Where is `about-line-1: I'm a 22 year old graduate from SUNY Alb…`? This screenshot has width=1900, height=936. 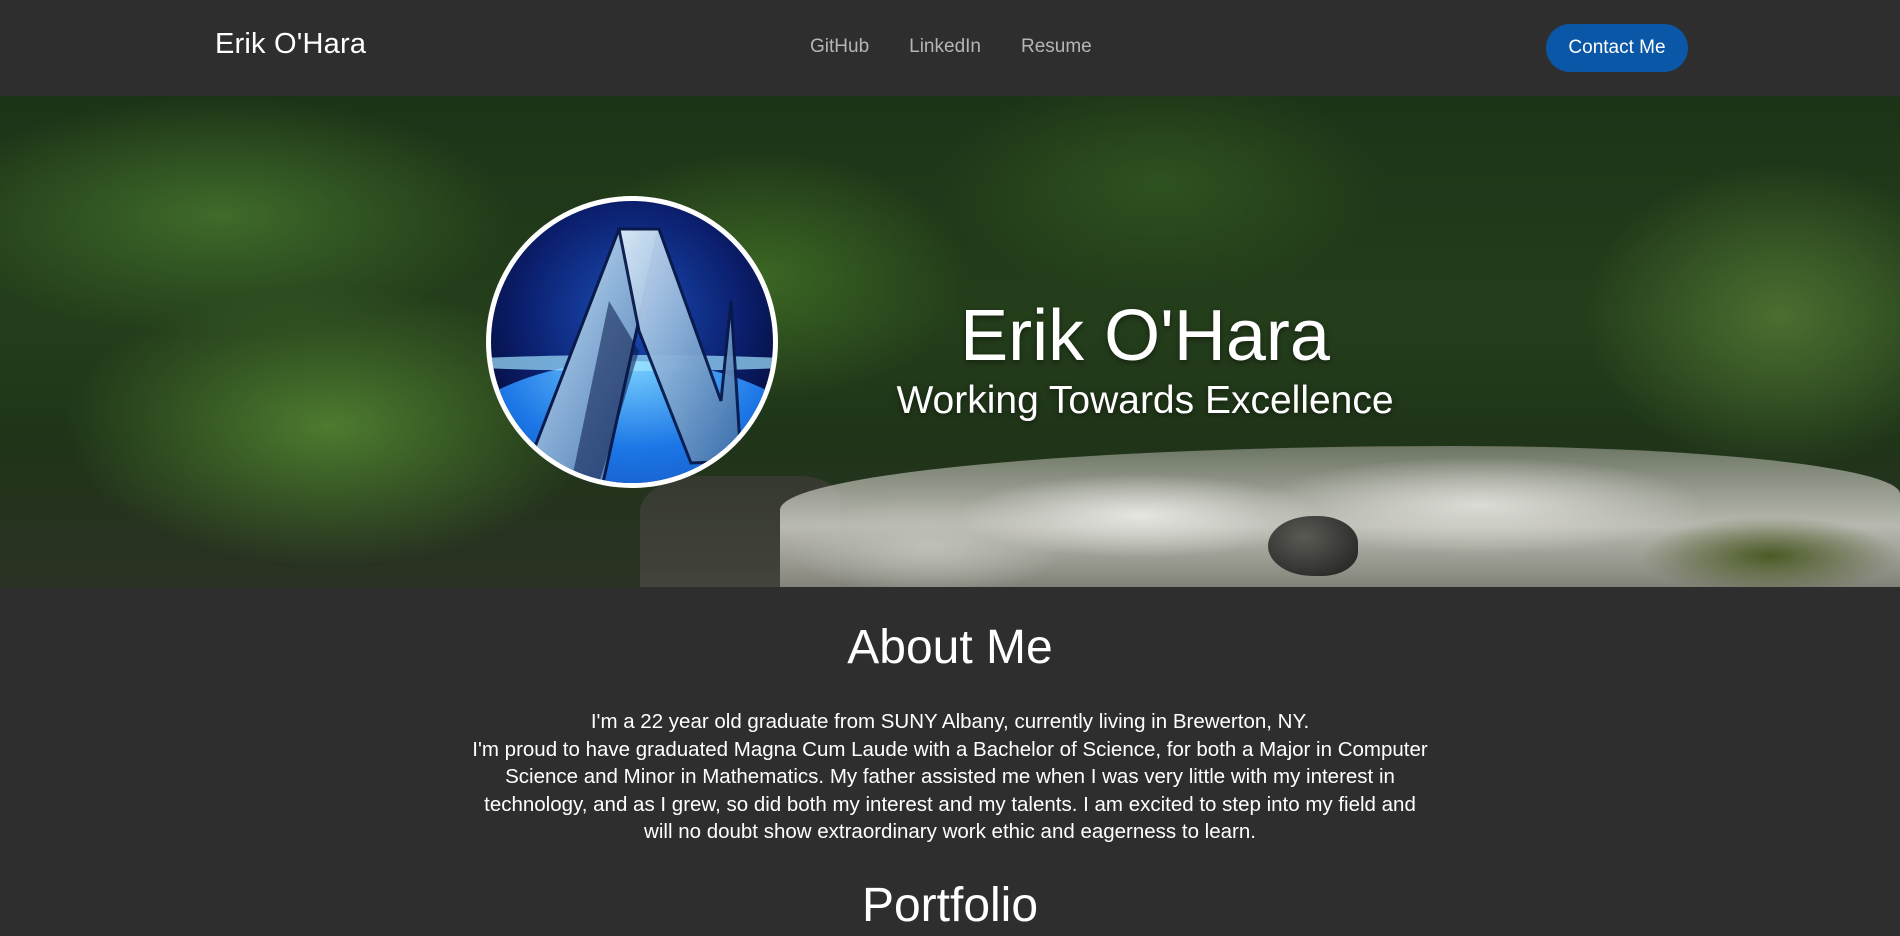
about-line-1: I'm a 22 year old graduate from SUNY Alb… is located at coordinates (950, 721).